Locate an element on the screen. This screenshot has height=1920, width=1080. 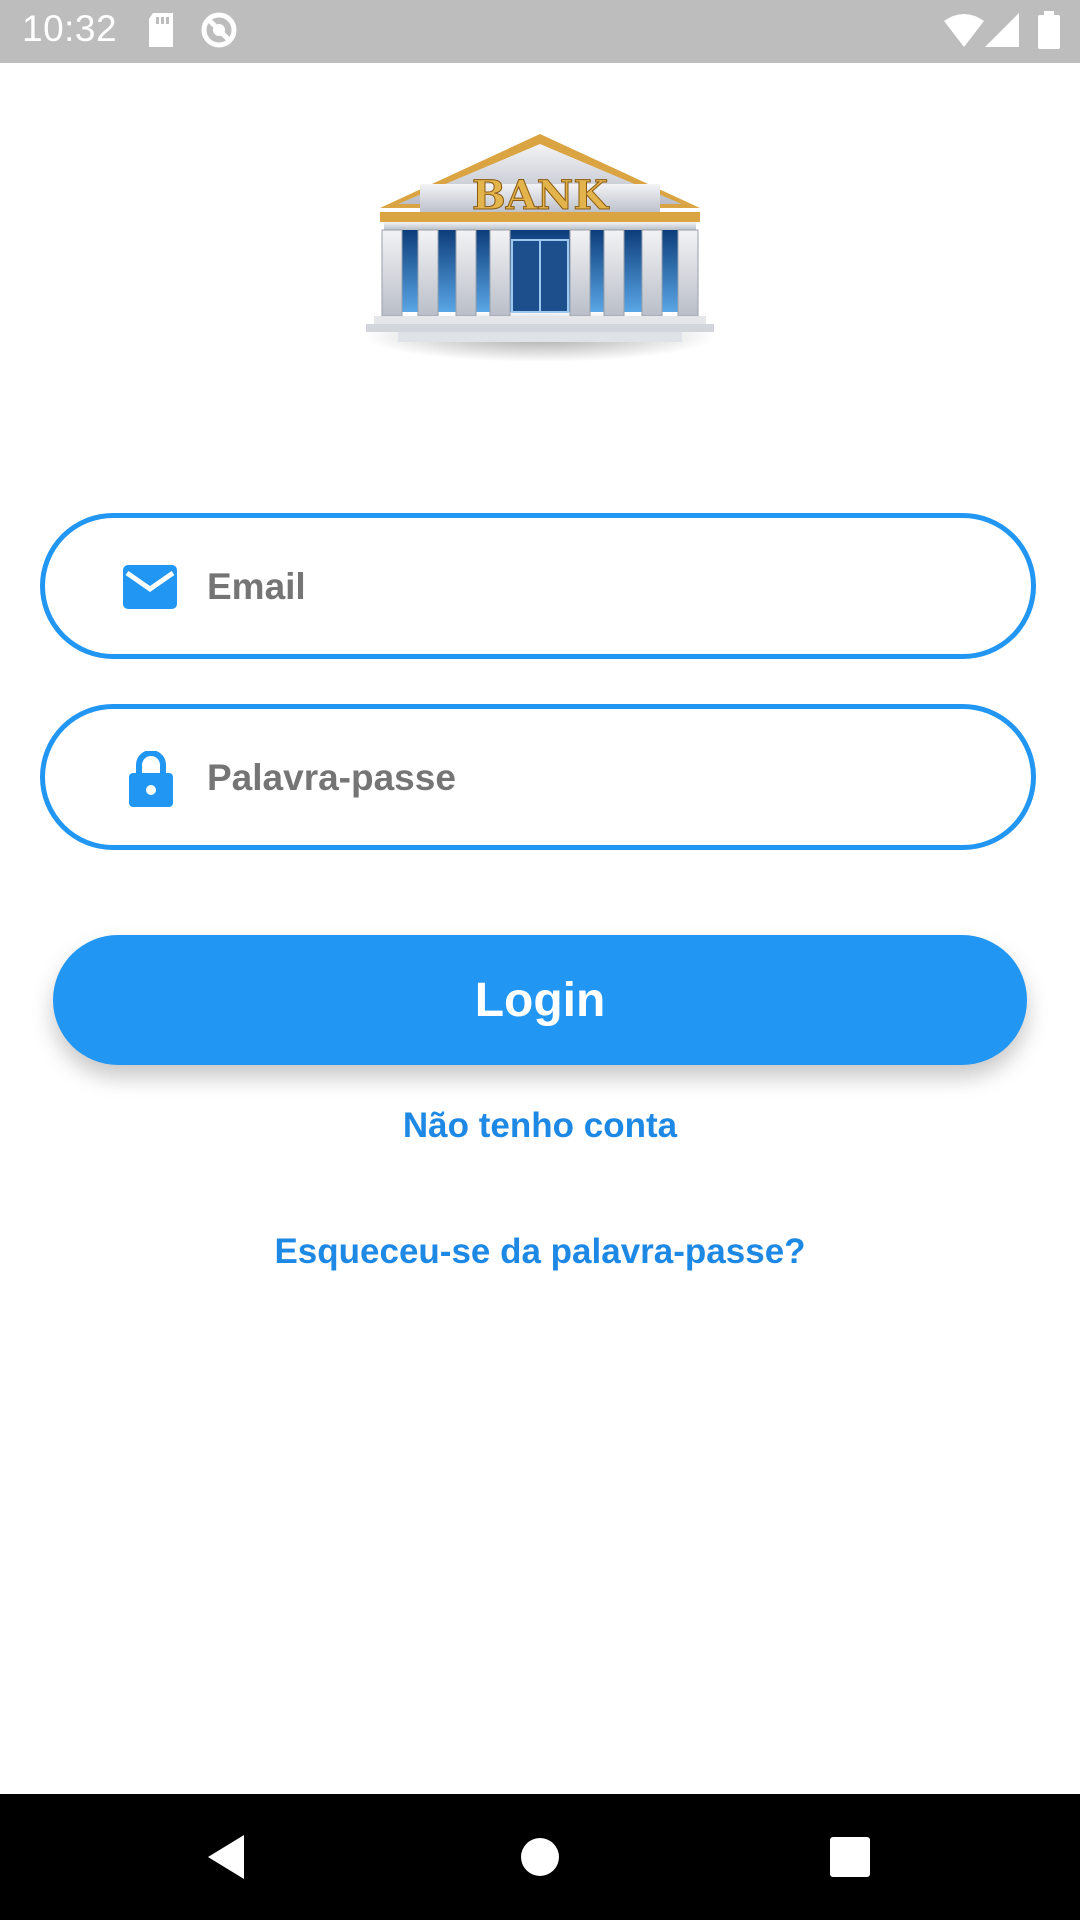
status-bar: 10:32 is located at coordinates (540, 31).